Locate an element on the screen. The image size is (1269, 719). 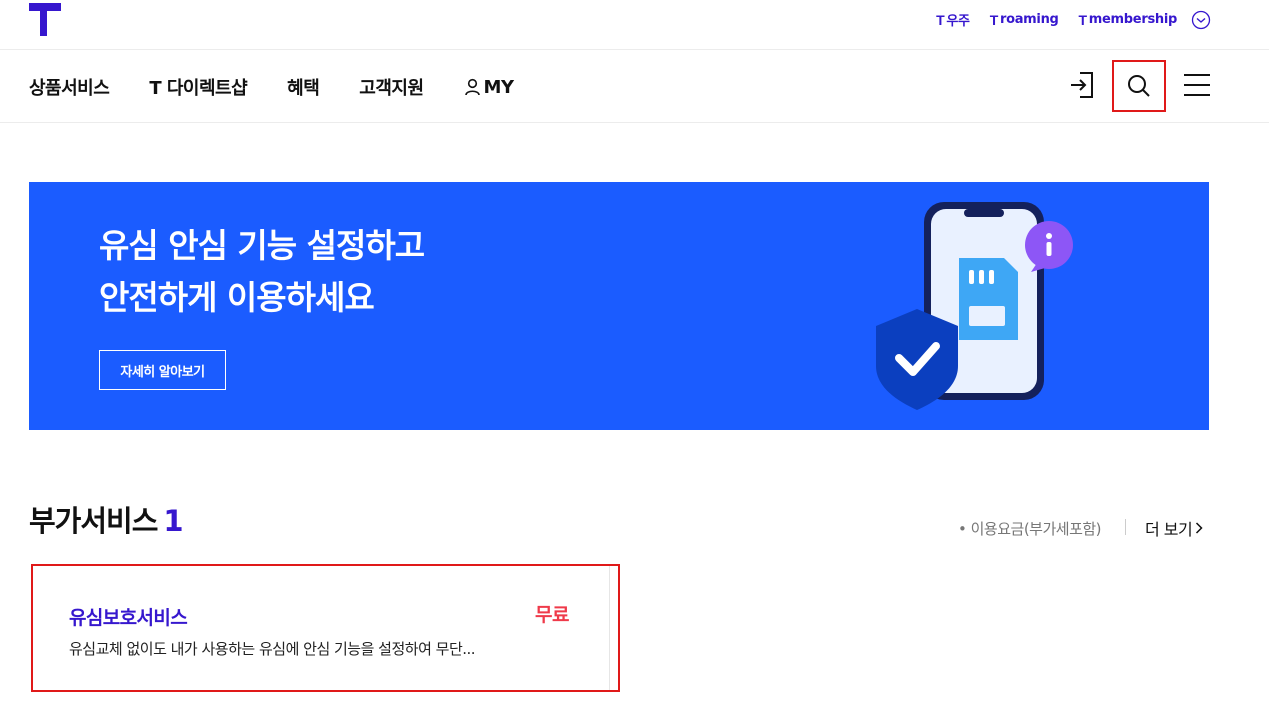
top-link-membership: T membership is located at coordinates (1128, 19).